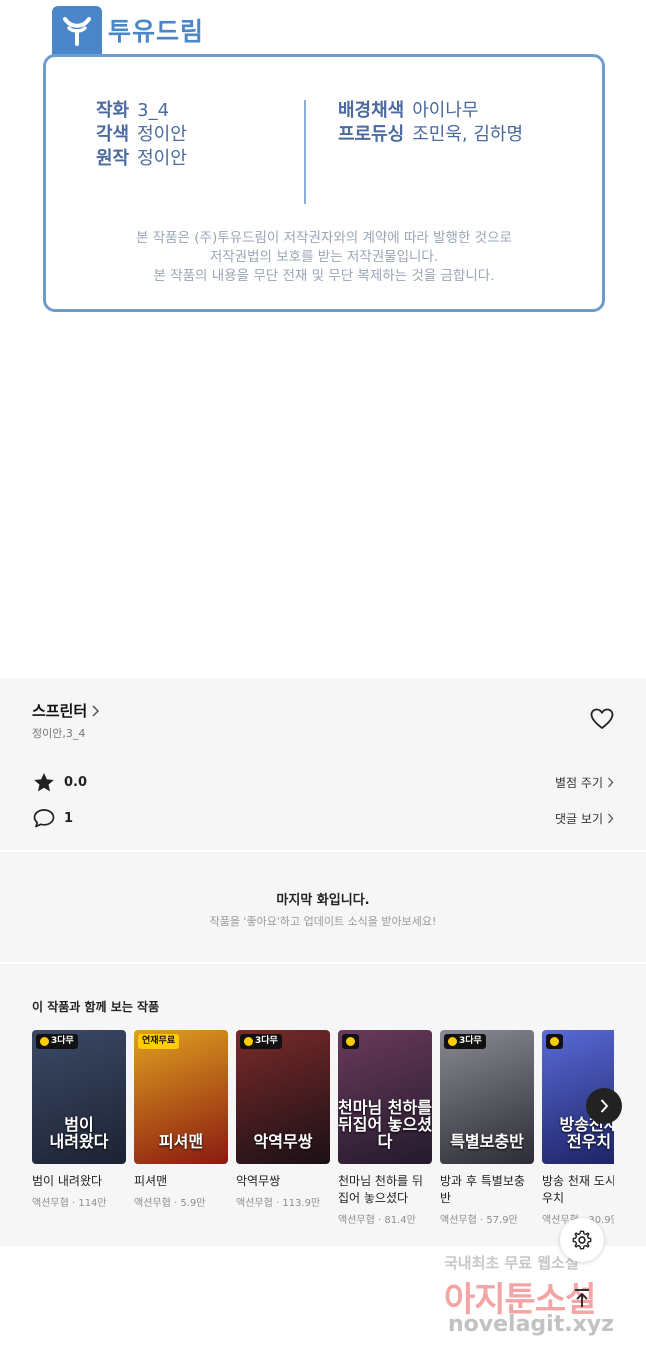  I want to click on rate-label: 별점 주기, so click(579, 782).